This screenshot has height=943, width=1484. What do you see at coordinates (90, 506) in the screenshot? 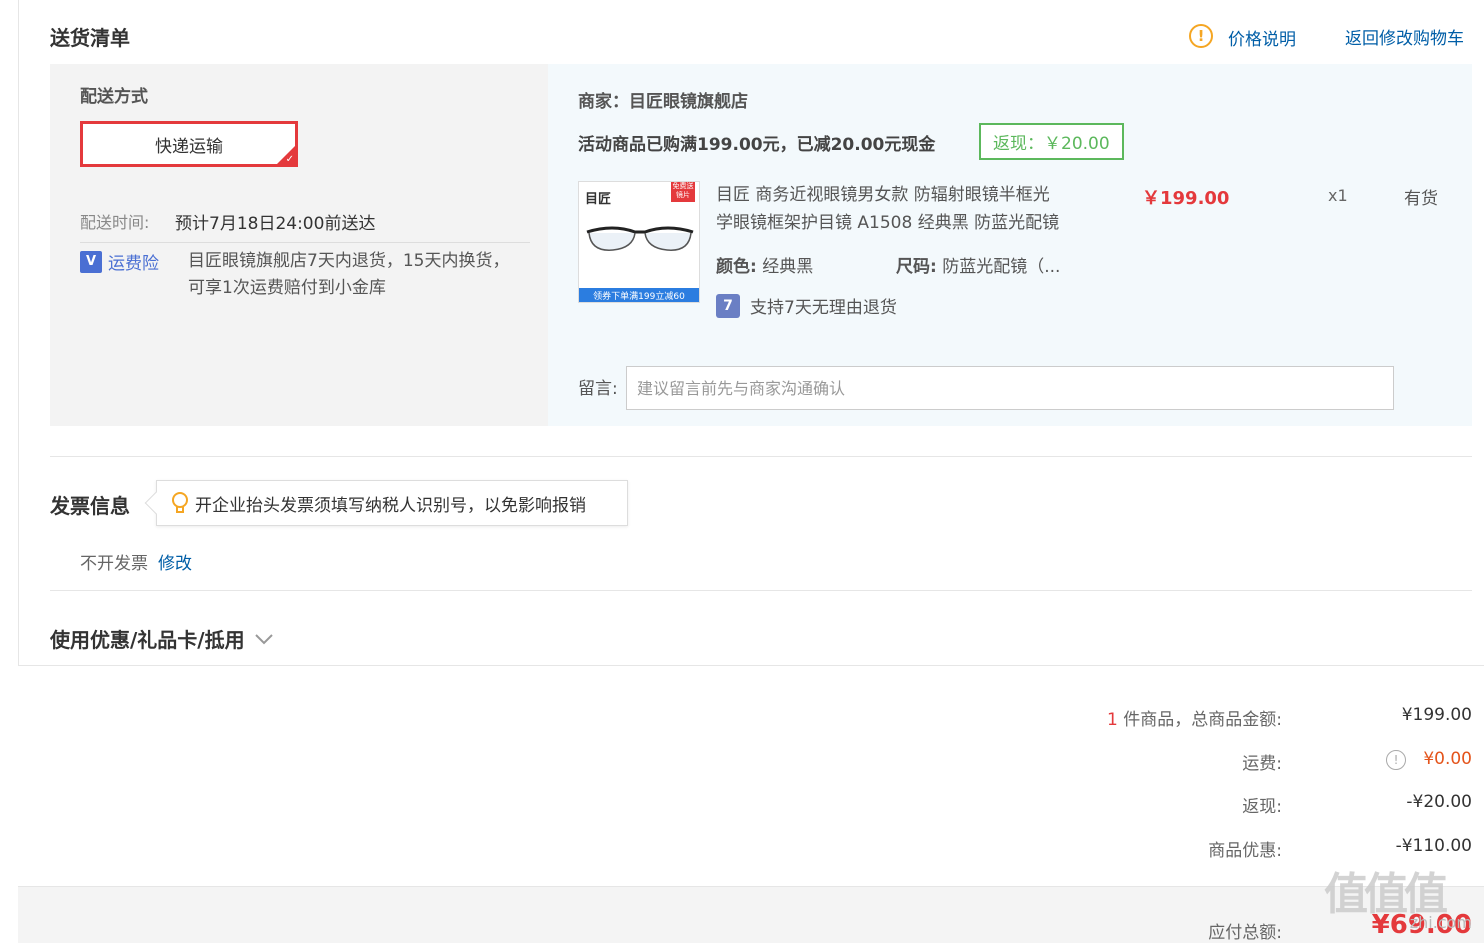
I see `invoice-title: 发票信息` at bounding box center [90, 506].